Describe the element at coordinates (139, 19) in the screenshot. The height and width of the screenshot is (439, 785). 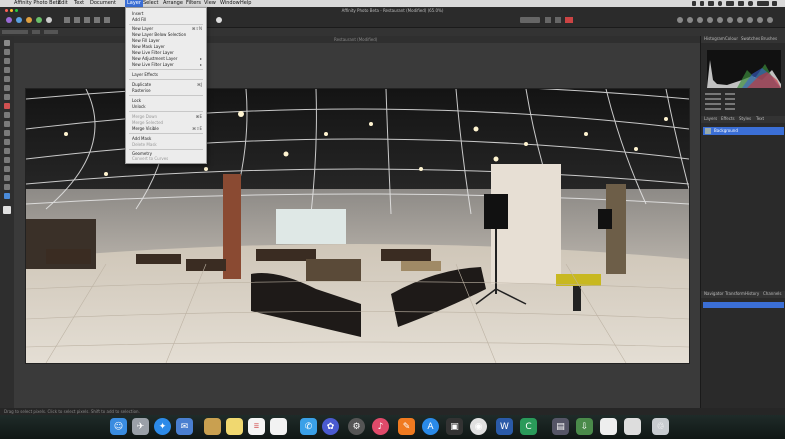
I see `menu-item-add-fill: Add Fill` at that location.